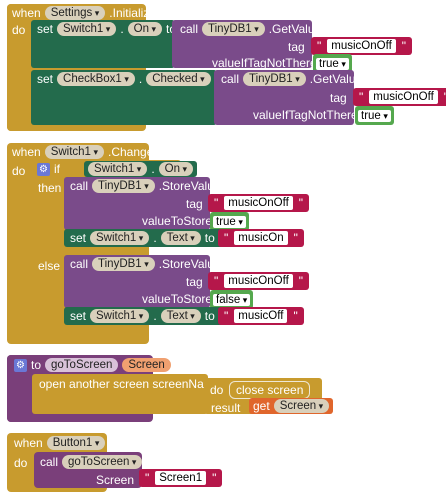  I want to click on set-switch1-text-header-then: set Switch1 . Text to, so click(142, 238).